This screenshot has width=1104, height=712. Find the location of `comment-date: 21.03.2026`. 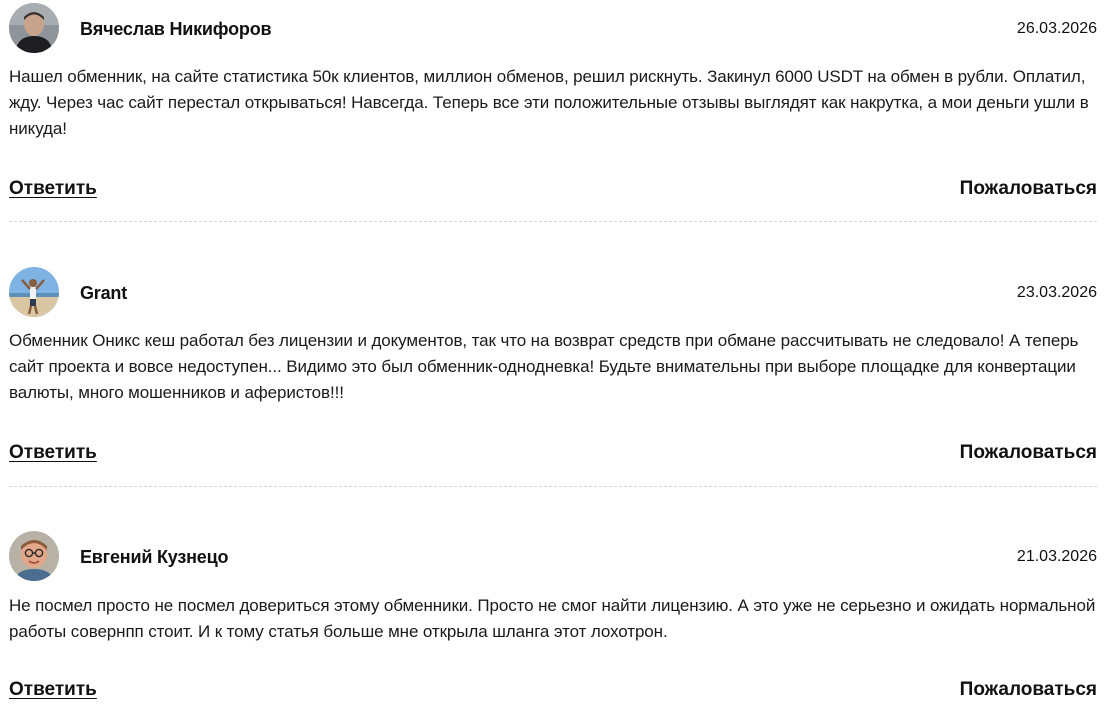

comment-date: 21.03.2026 is located at coordinates (1056, 556).